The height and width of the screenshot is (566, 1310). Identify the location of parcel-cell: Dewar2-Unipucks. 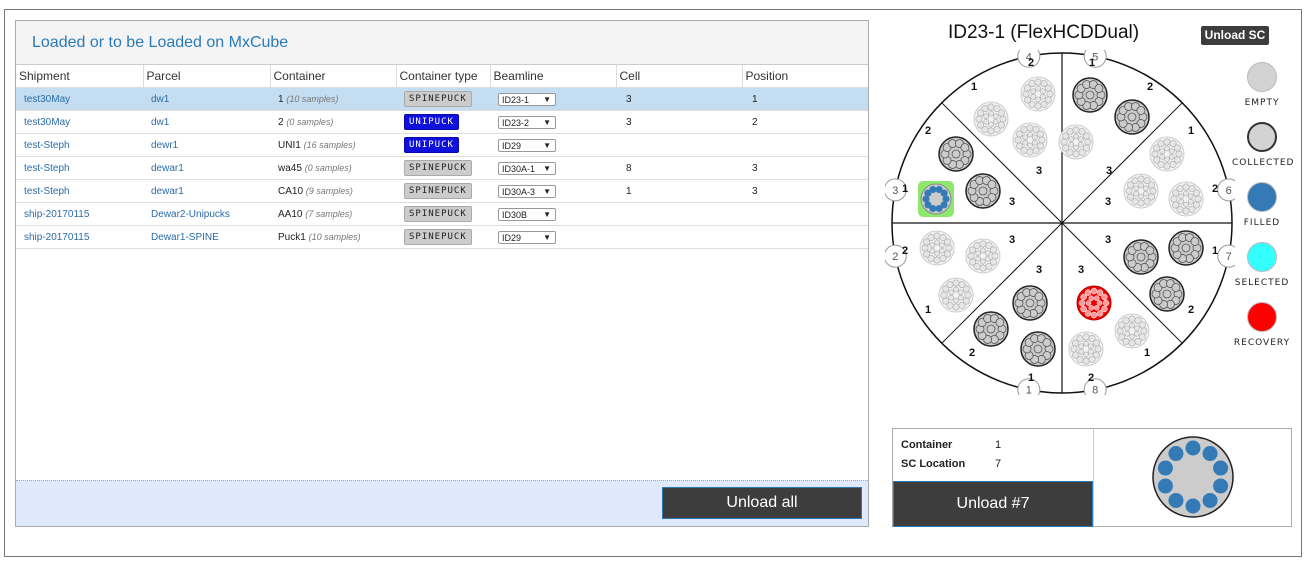
(206, 214).